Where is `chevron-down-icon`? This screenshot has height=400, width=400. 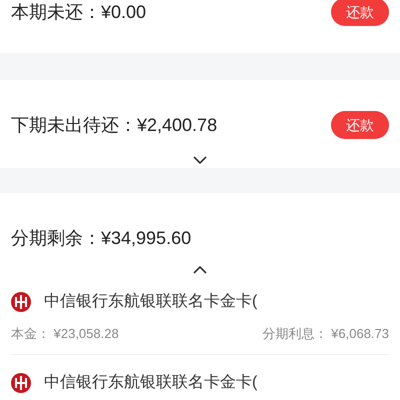 chevron-down-icon is located at coordinates (200, 160).